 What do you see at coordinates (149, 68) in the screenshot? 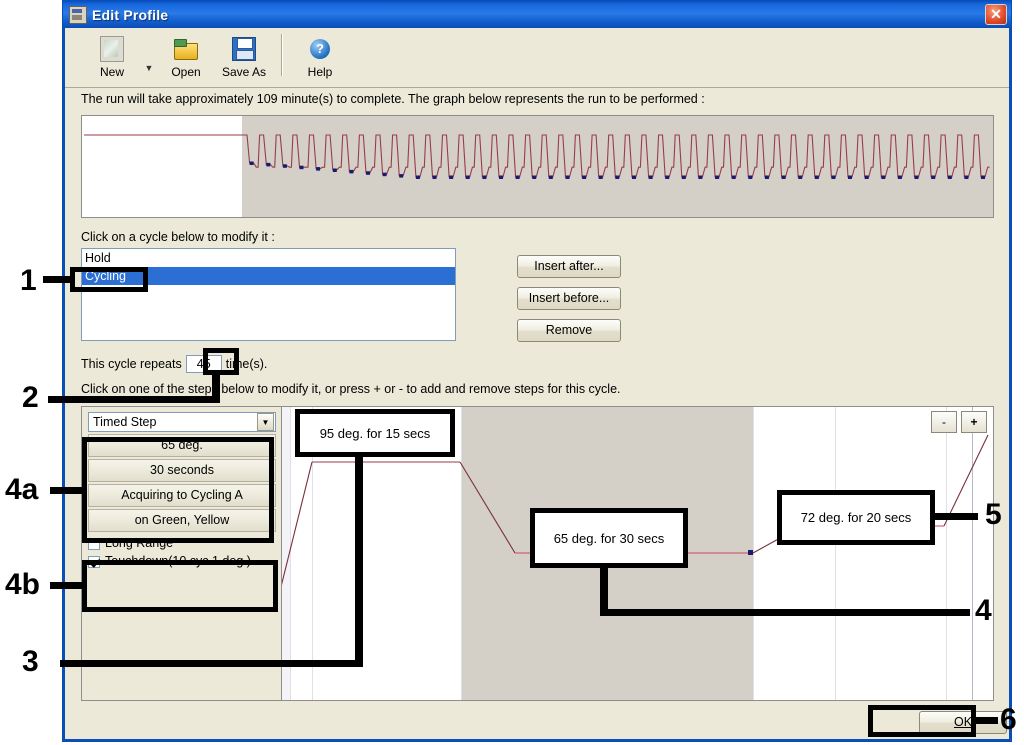
I see `new-dropdown-chevron-down-icon: ▼` at bounding box center [149, 68].